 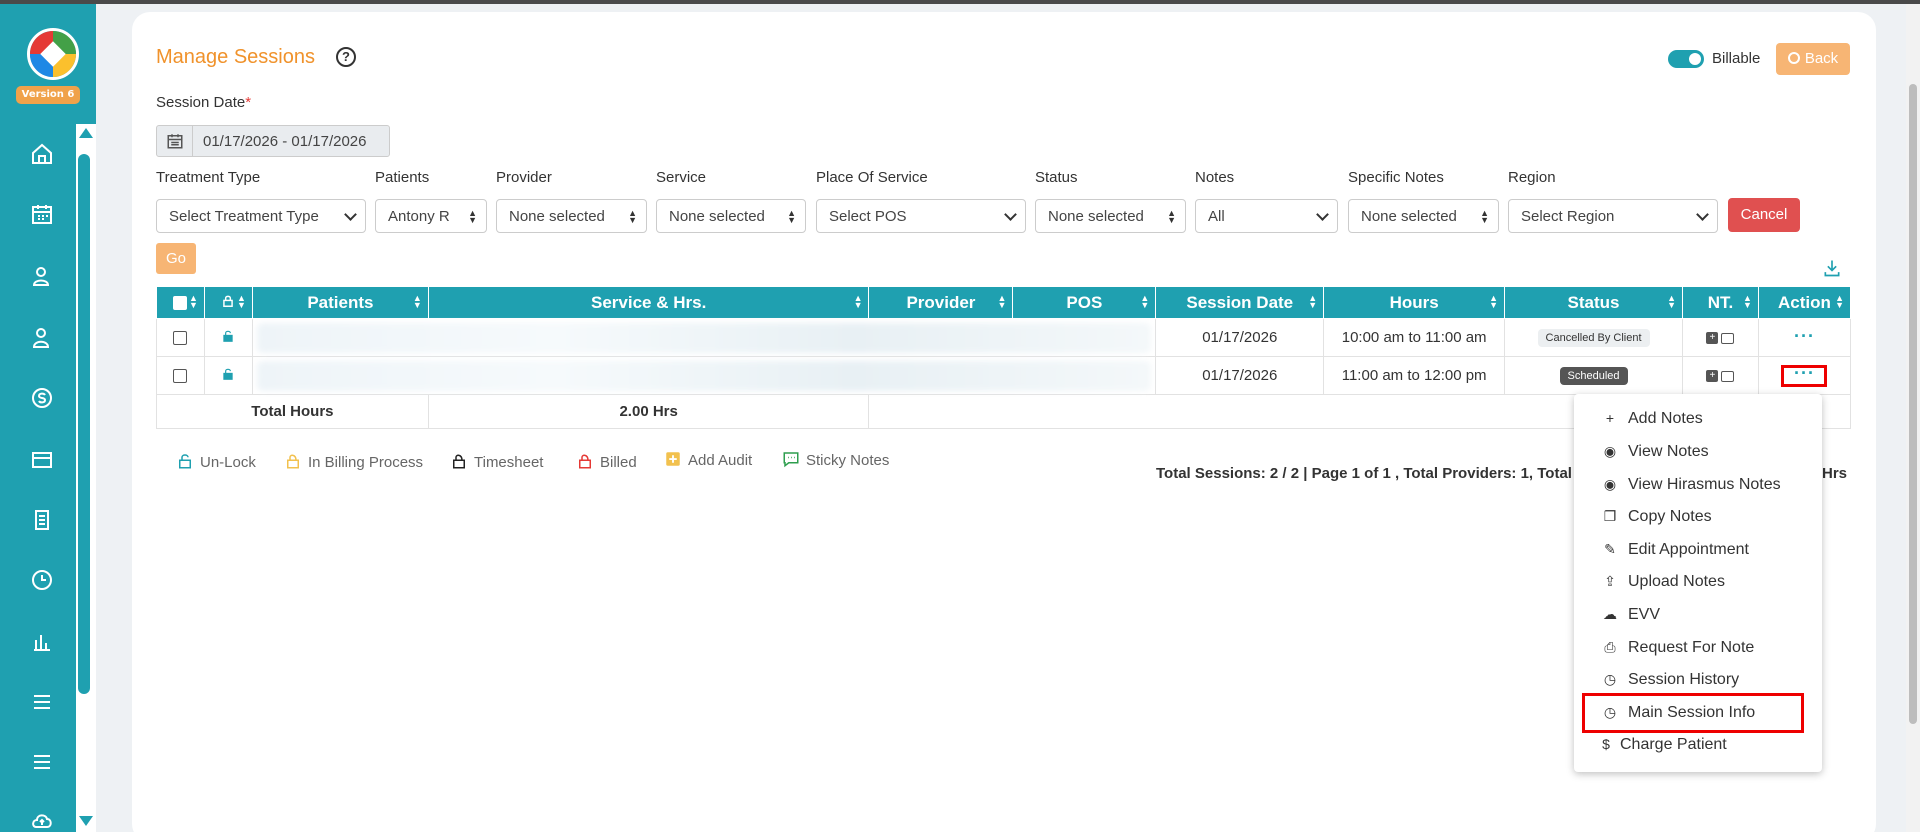 What do you see at coordinates (1056, 177) in the screenshot?
I see `status-label: Status` at bounding box center [1056, 177].